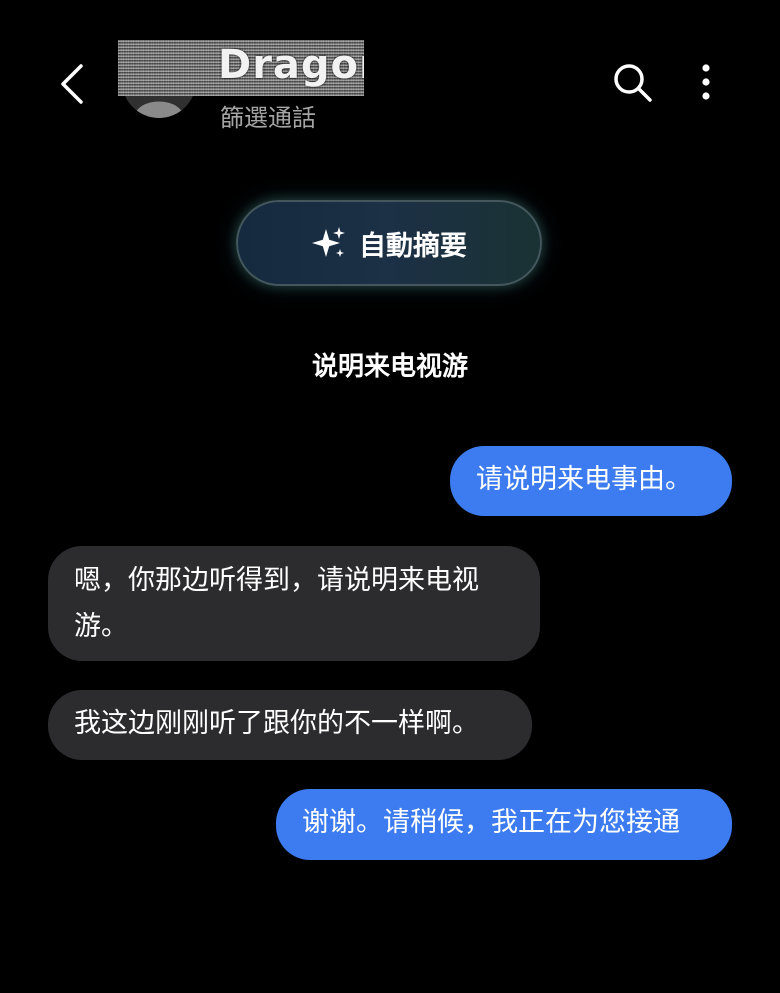 This screenshot has width=780, height=993. What do you see at coordinates (413, 246) in the screenshot?
I see `auto-summary-label: 自動摘要` at bounding box center [413, 246].